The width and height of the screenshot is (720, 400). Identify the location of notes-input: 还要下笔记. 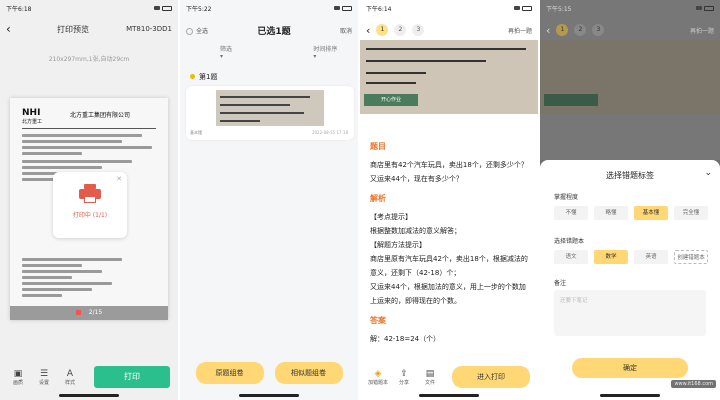
(630, 313).